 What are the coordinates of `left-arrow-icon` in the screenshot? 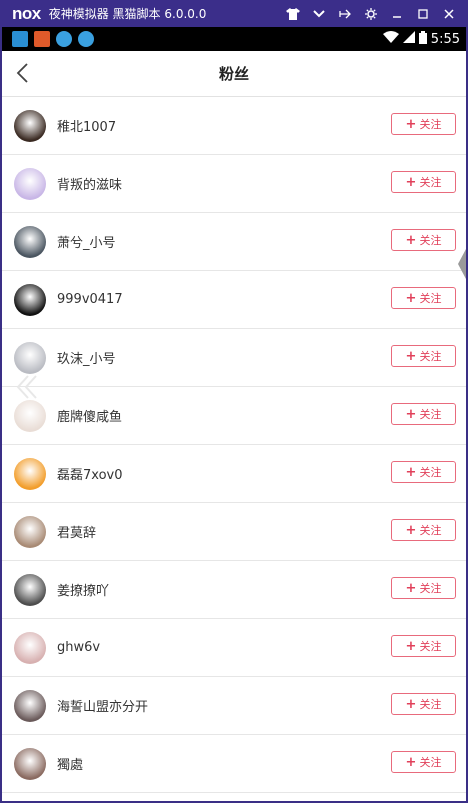 It's located at (25, 387).